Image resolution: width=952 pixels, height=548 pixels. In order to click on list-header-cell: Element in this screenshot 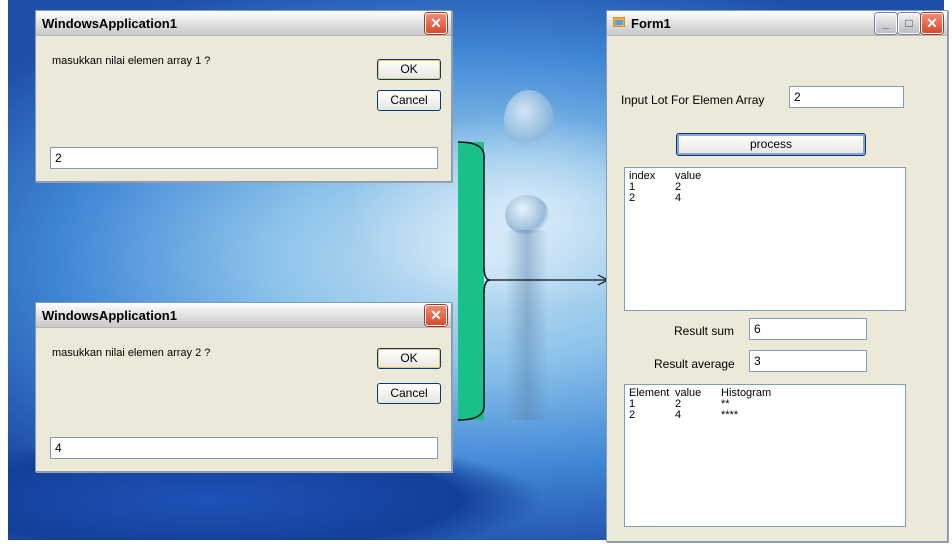, I will do `click(649, 393)`.